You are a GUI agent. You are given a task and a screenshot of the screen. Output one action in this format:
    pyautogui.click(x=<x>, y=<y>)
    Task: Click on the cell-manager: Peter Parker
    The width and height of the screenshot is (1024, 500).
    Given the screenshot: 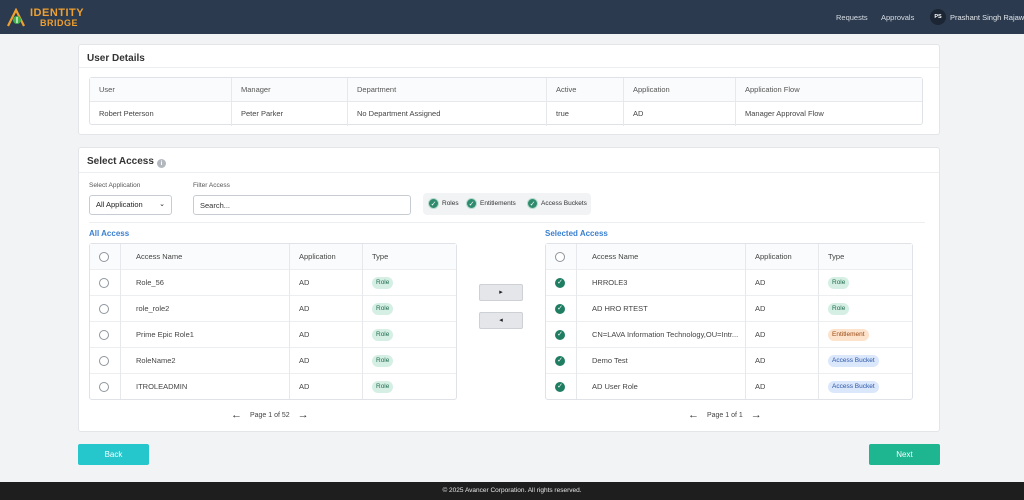 What is the action you would take?
    pyautogui.click(x=290, y=114)
    